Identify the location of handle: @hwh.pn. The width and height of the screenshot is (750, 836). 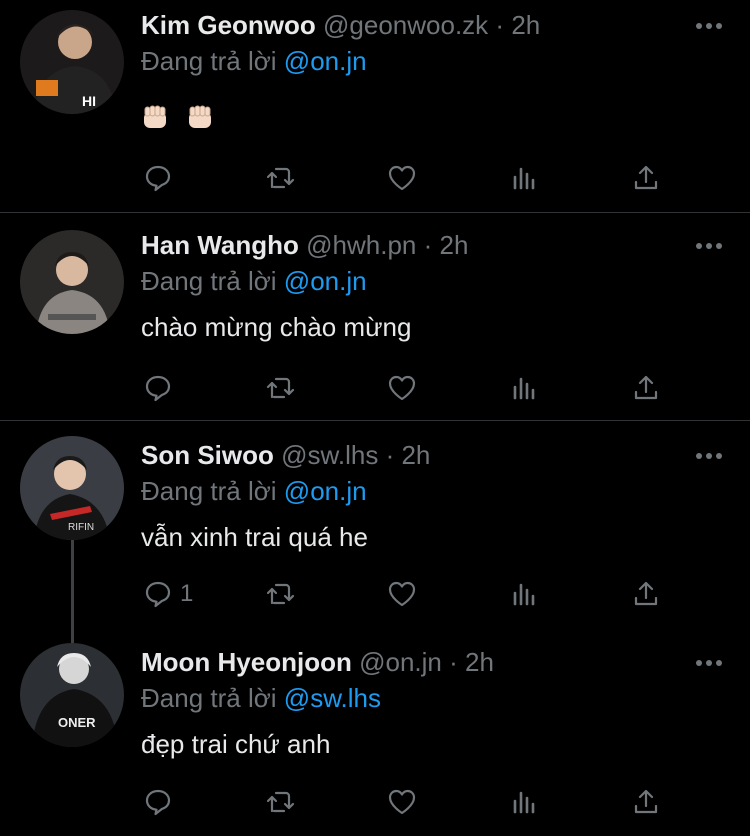
(361, 245).